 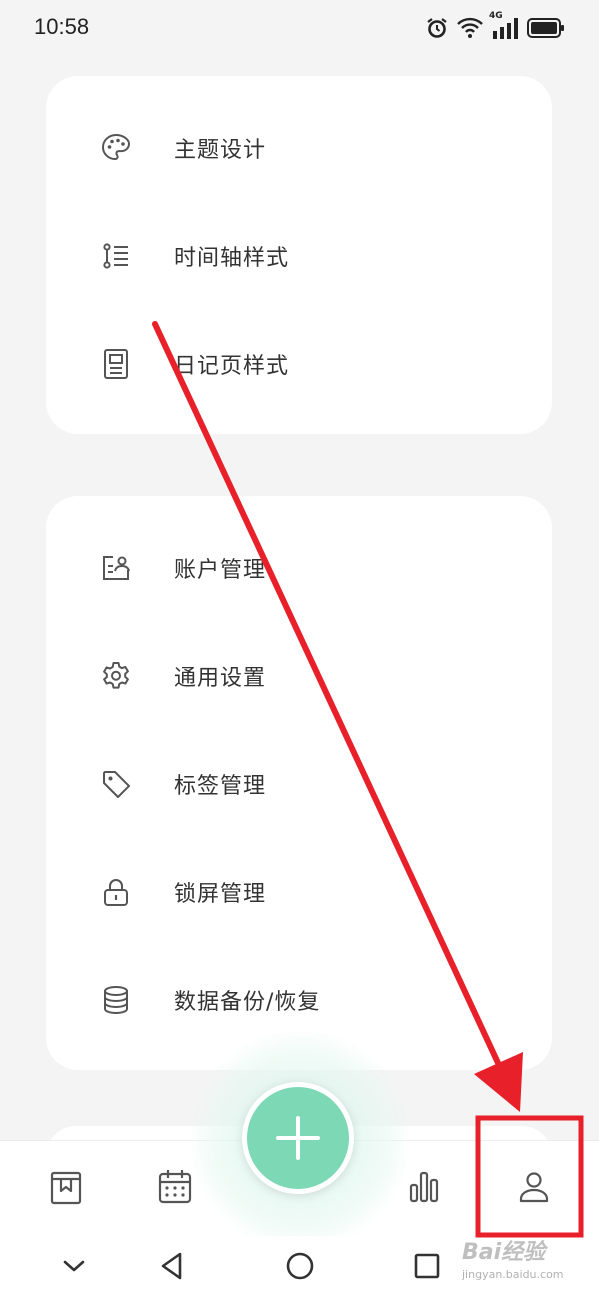 What do you see at coordinates (232, 366) in the screenshot?
I see `menu-label: 日记页样式` at bounding box center [232, 366].